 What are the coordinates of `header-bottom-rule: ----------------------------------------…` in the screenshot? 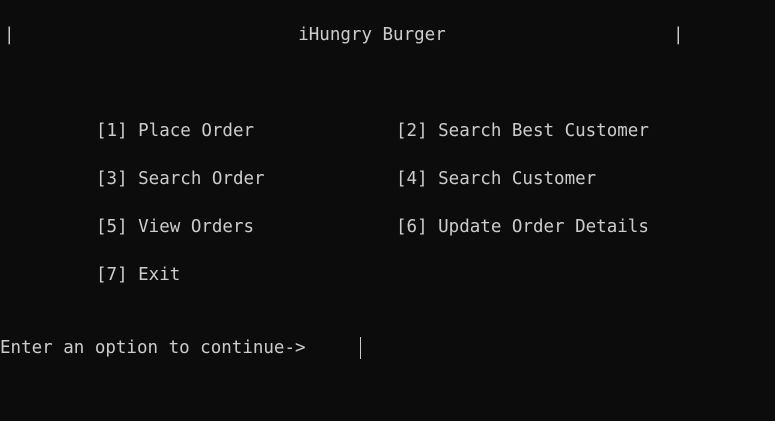 It's located at (342, 58).